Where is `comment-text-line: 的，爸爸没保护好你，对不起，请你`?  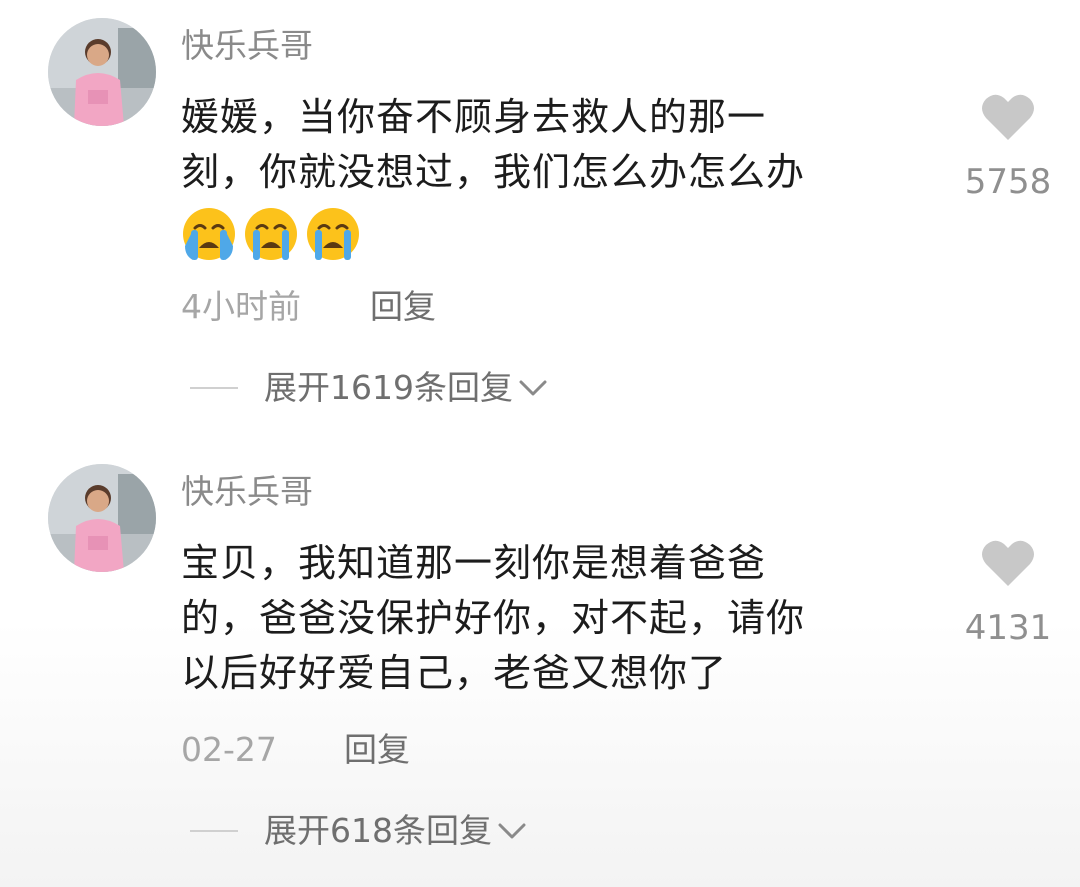 comment-text-line: 的，爸爸没保护好你，对不起，请你 is located at coordinates (493, 618).